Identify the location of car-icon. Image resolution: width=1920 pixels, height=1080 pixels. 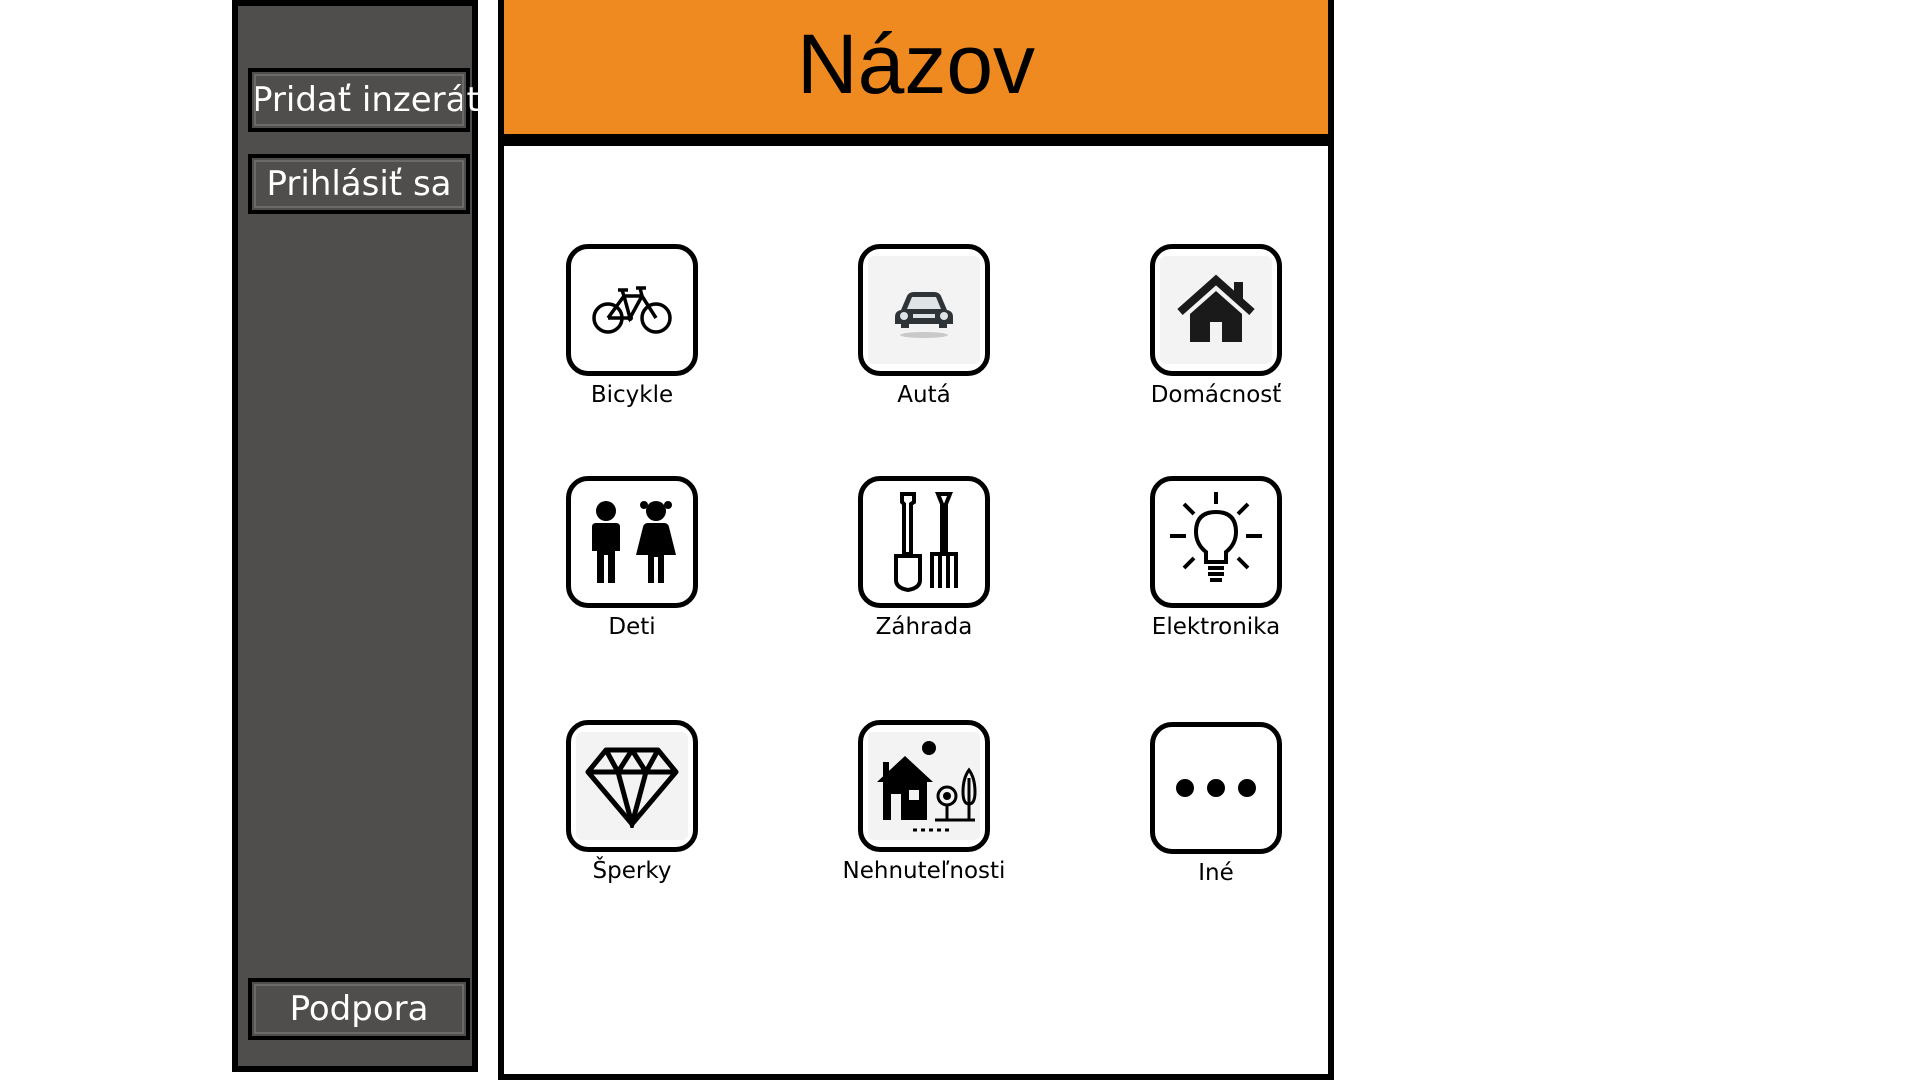
(924, 315).